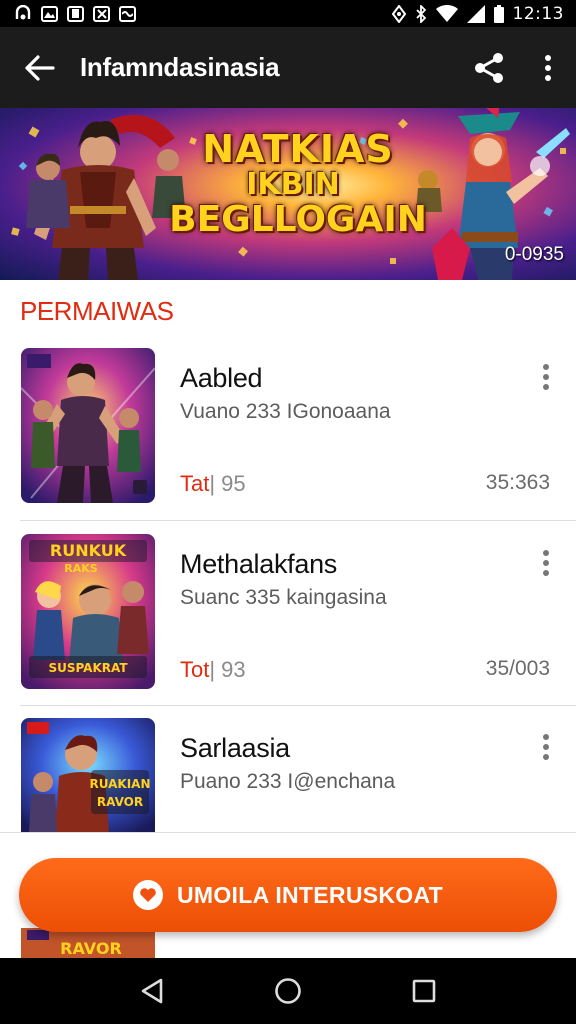 The image size is (576, 1024). Describe the element at coordinates (538, 13) in the screenshot. I see `status-time: 12:13` at that location.